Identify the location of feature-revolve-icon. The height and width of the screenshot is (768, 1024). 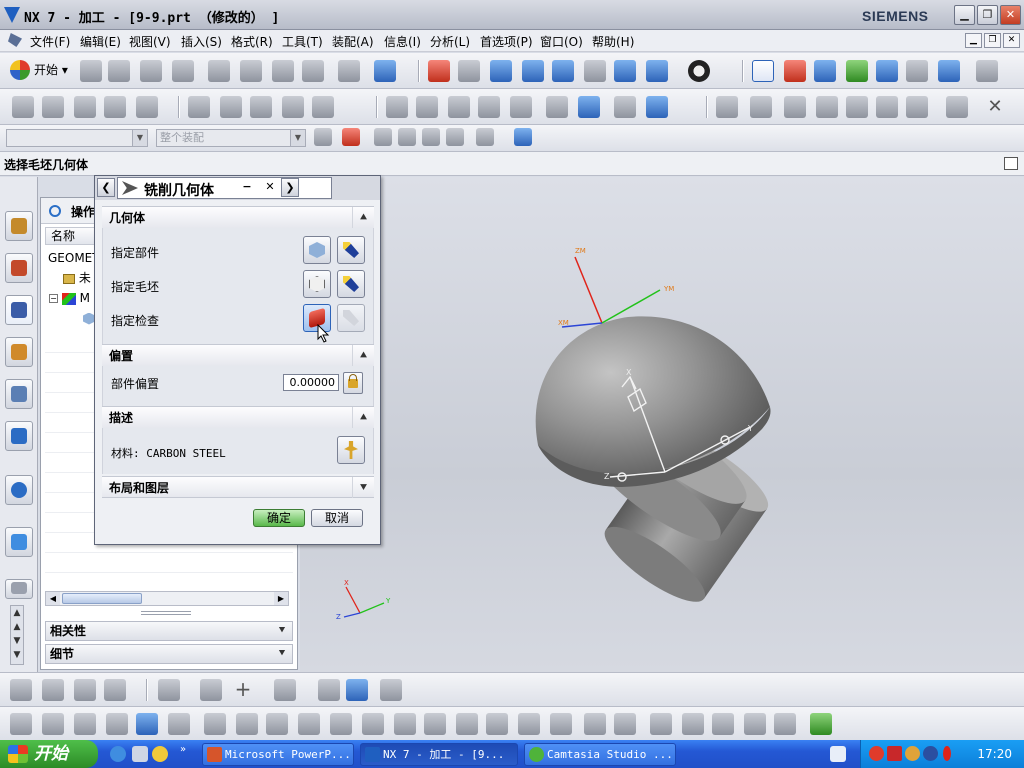
(53, 724).